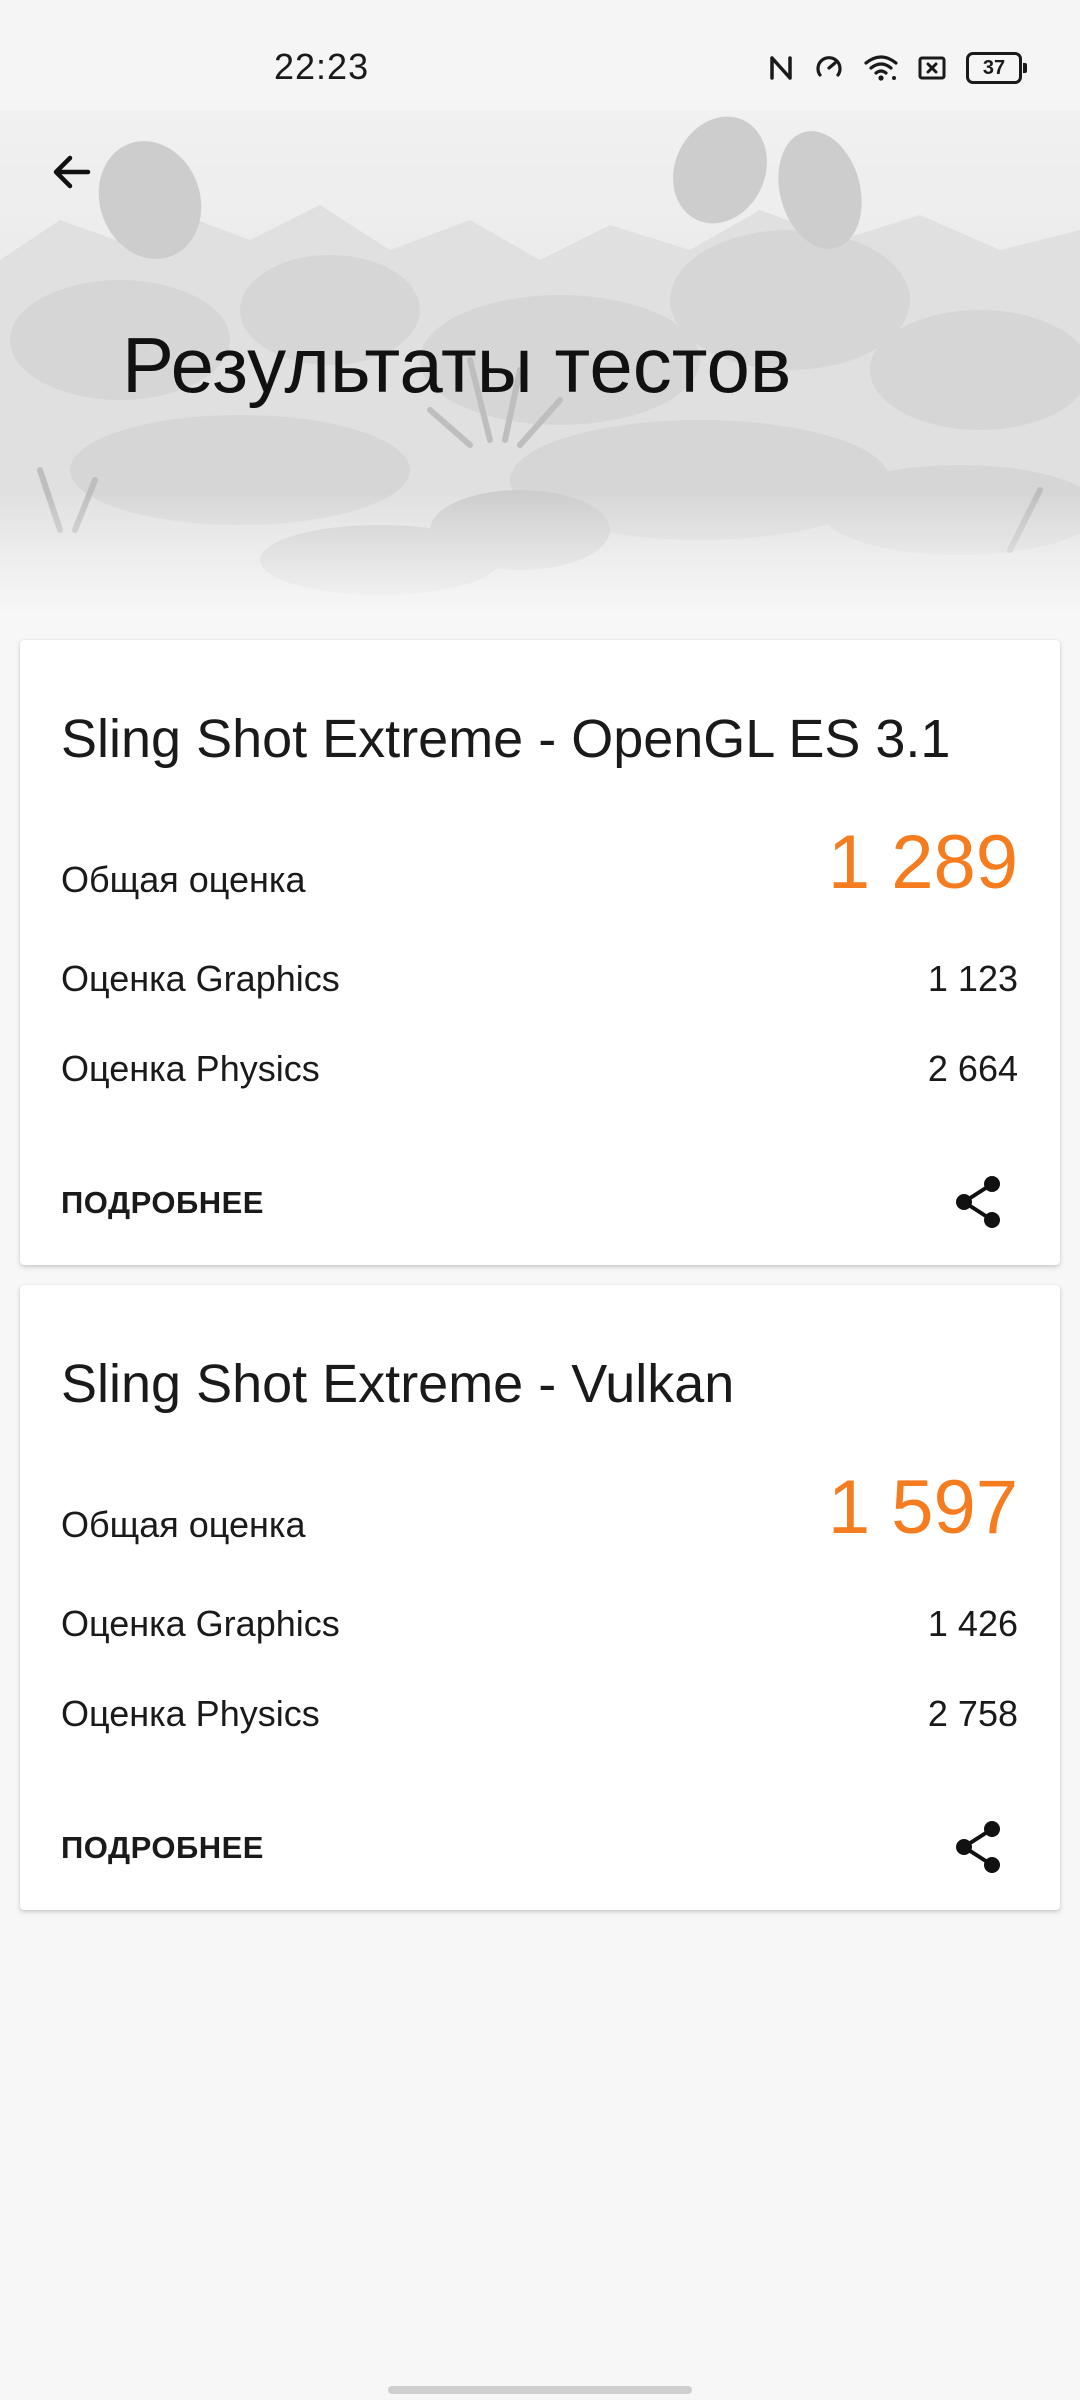 The height and width of the screenshot is (2400, 1080). Describe the element at coordinates (781, 68) in the screenshot. I see `nfc-icon` at that location.